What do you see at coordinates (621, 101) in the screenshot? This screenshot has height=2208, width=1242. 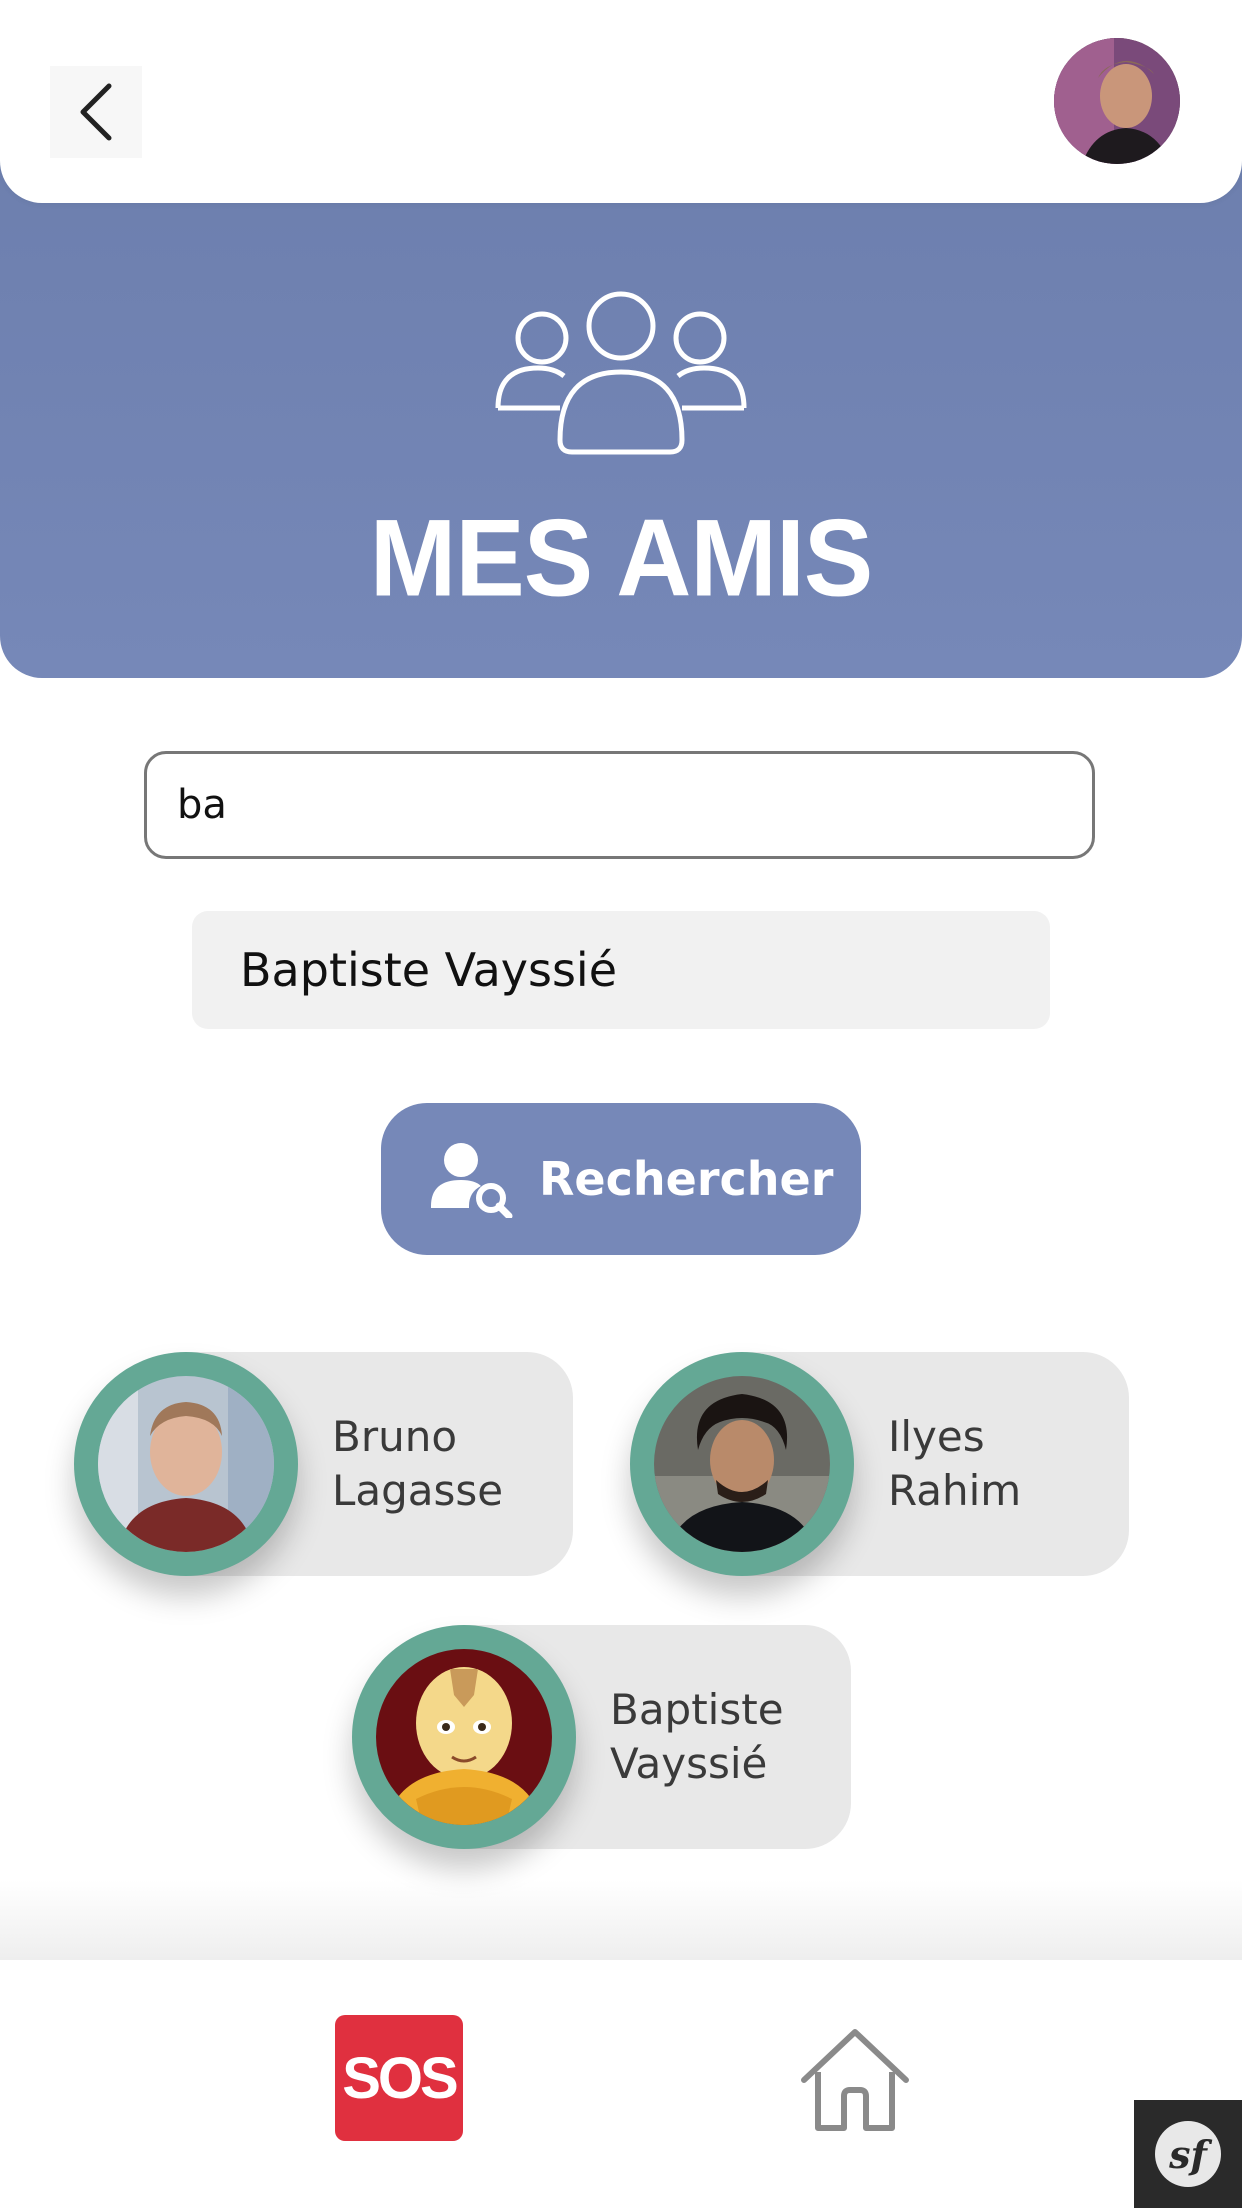 I see `top-header` at bounding box center [621, 101].